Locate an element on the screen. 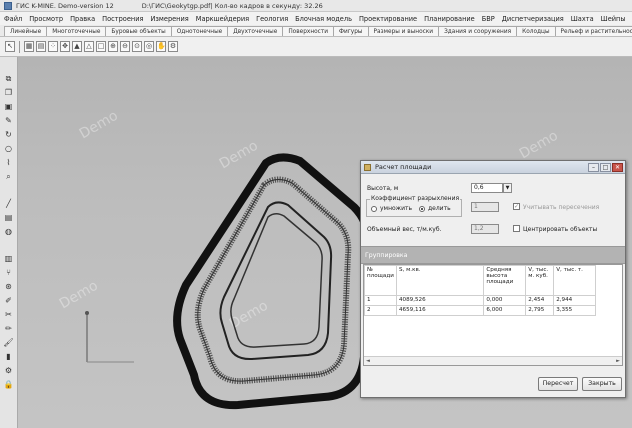 The height and width of the screenshot is (428, 632). density-label: Объемный вес, т/м.куб. is located at coordinates (404, 229).